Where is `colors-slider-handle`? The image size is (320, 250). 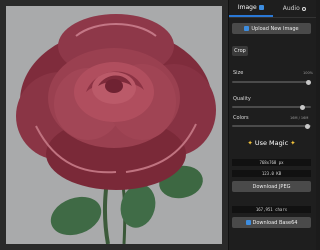
colors-slider-handle is located at coordinates (307, 126).